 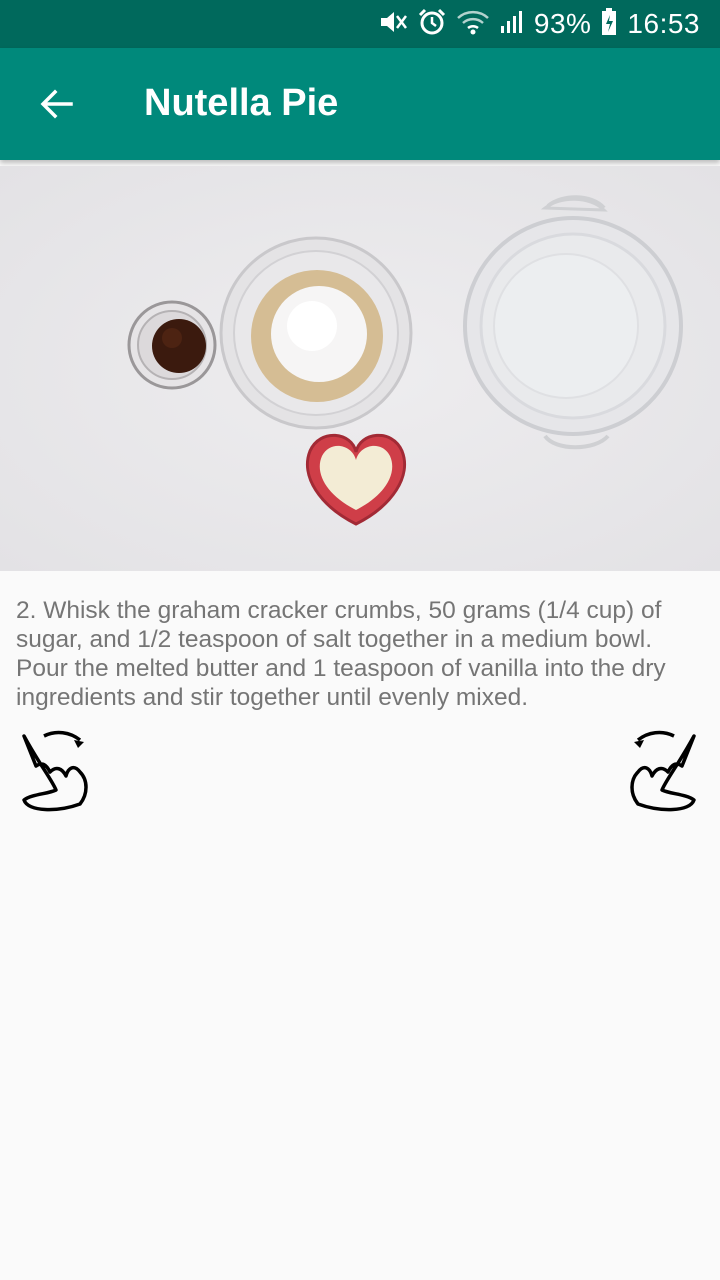 What do you see at coordinates (609, 24) in the screenshot?
I see `battery-icon` at bounding box center [609, 24].